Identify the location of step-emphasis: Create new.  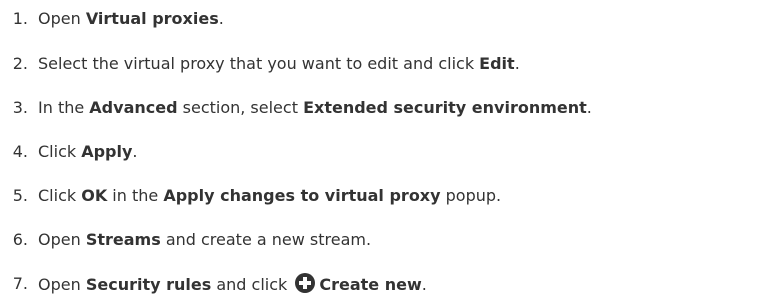
(370, 284).